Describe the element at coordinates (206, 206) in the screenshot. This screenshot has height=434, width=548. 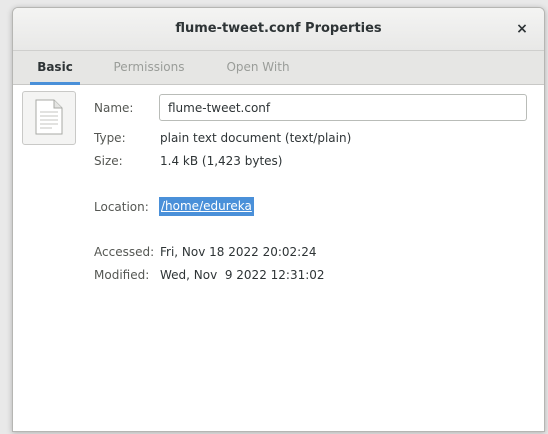
I see `location-link: /home/edureka` at that location.